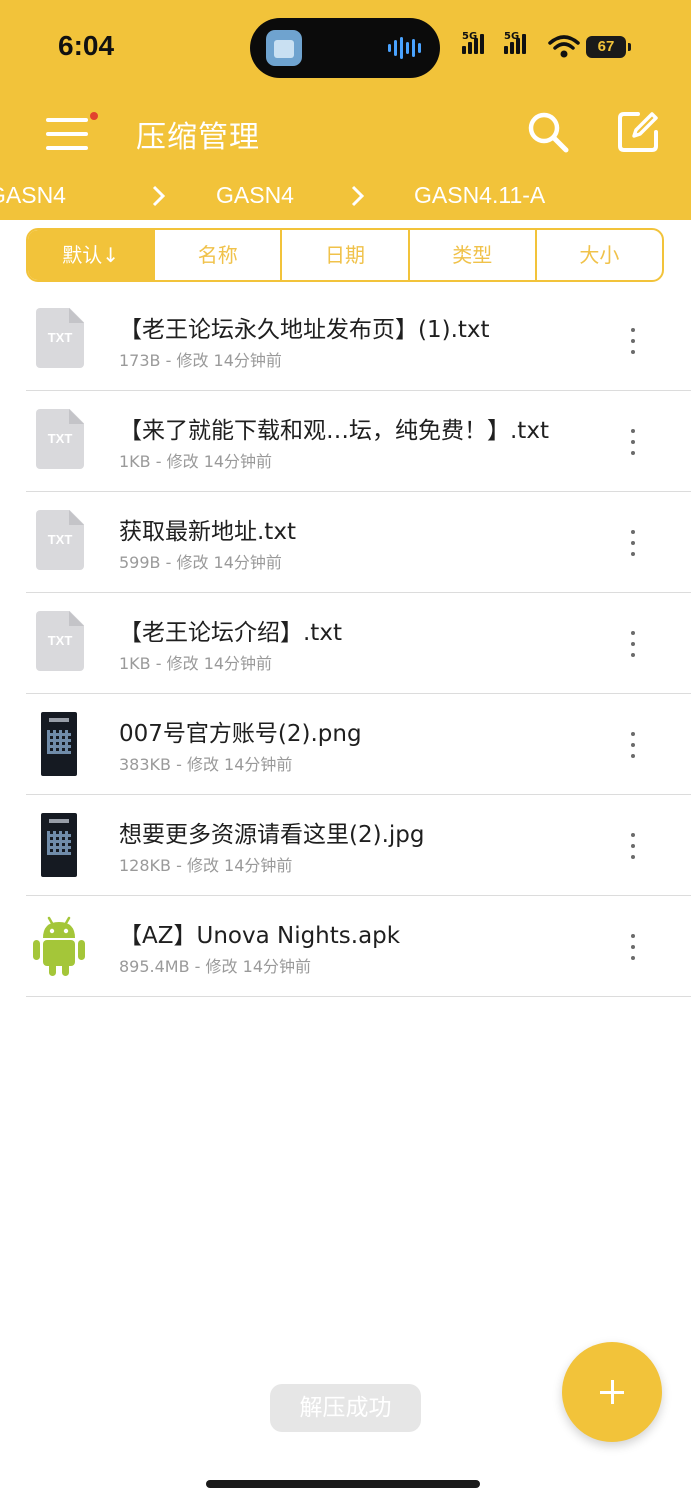 This screenshot has height=1500, width=691. I want to click on divider, so click(358, 996).